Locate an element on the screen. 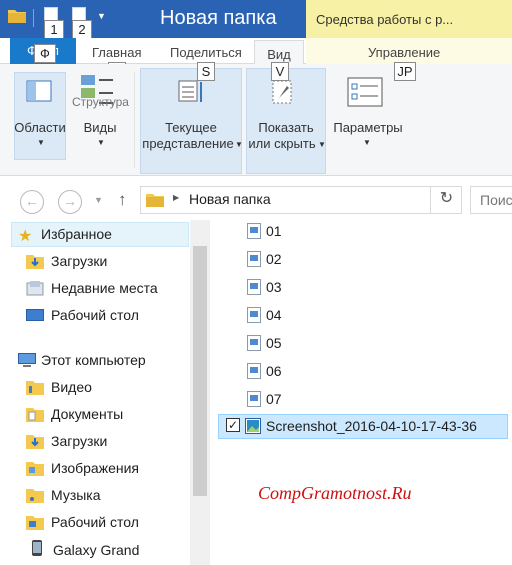 The image size is (512, 565). structure-caption: Структура is located at coordinates (100, 102).